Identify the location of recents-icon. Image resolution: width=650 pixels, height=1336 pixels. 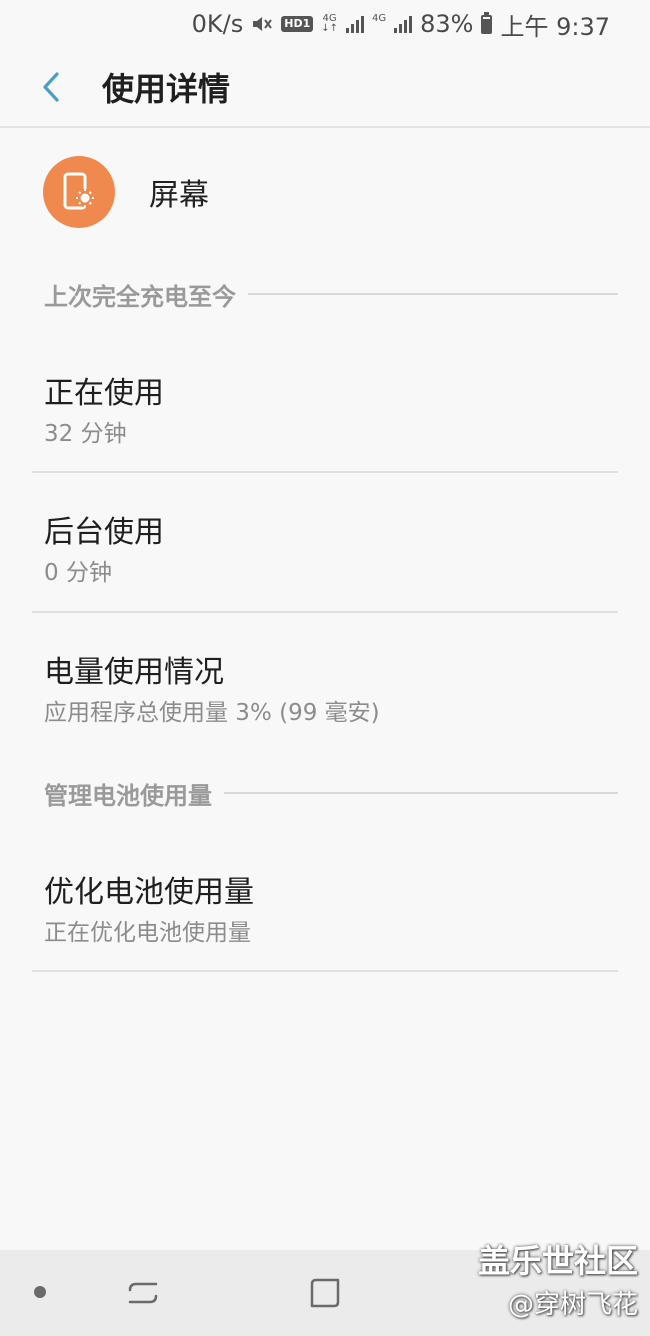
(143, 1293).